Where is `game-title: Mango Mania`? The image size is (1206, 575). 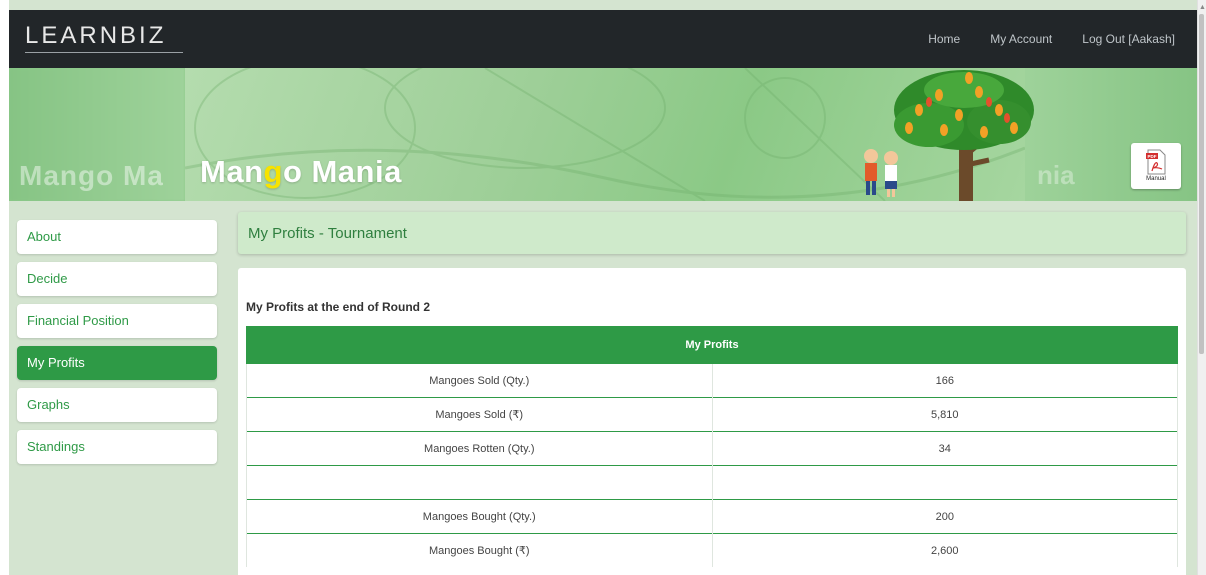
game-title: Mango Mania is located at coordinates (301, 172).